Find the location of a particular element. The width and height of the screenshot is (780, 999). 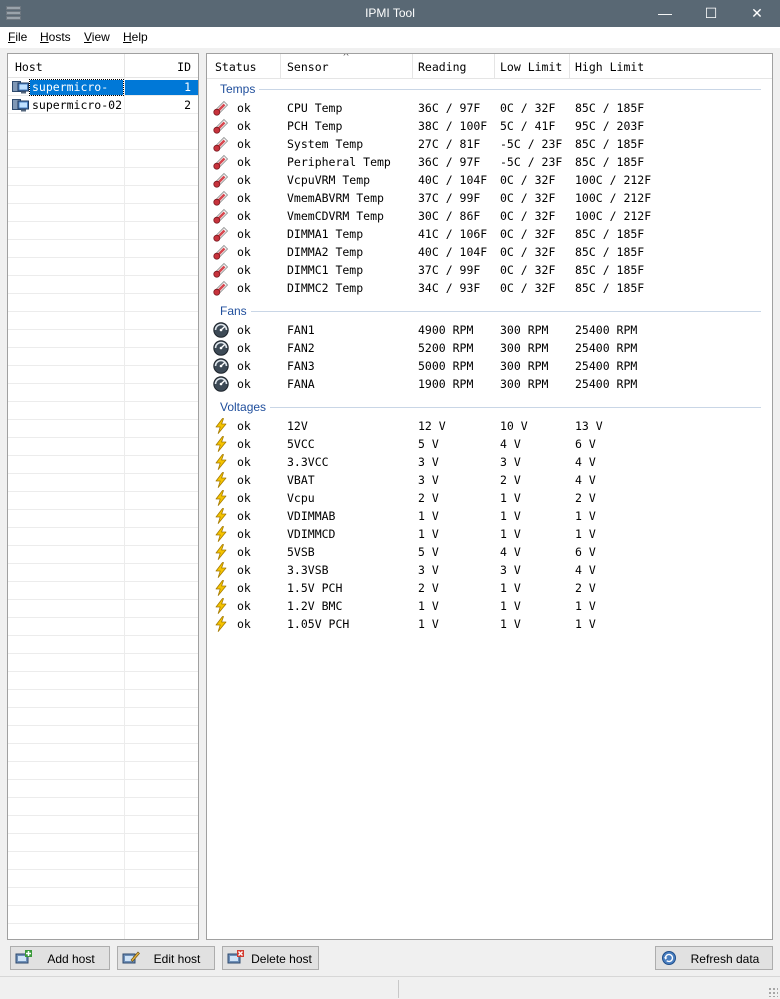

edit-host-icon is located at coordinates (131, 957).